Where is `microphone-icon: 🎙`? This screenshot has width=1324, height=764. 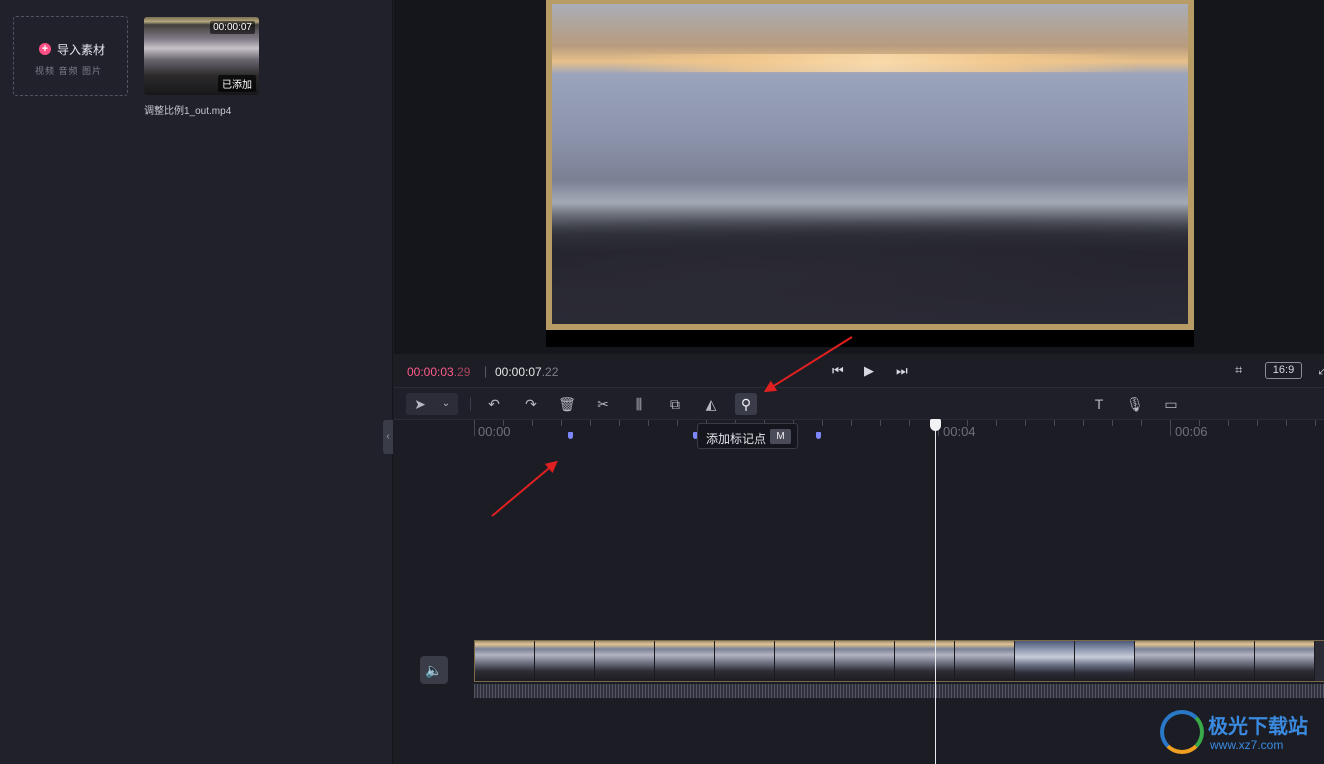 microphone-icon: 🎙 is located at coordinates (1135, 404).